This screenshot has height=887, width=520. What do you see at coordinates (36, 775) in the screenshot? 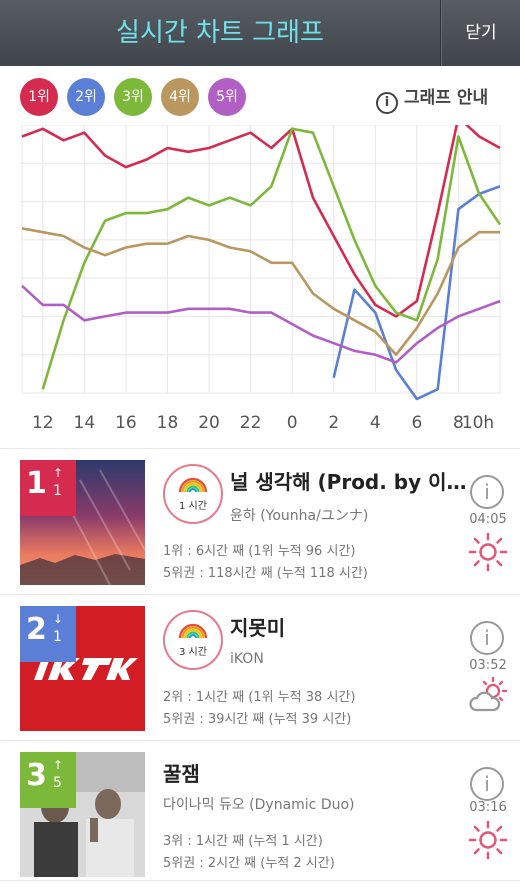
I see `rank-number: 3` at bounding box center [36, 775].